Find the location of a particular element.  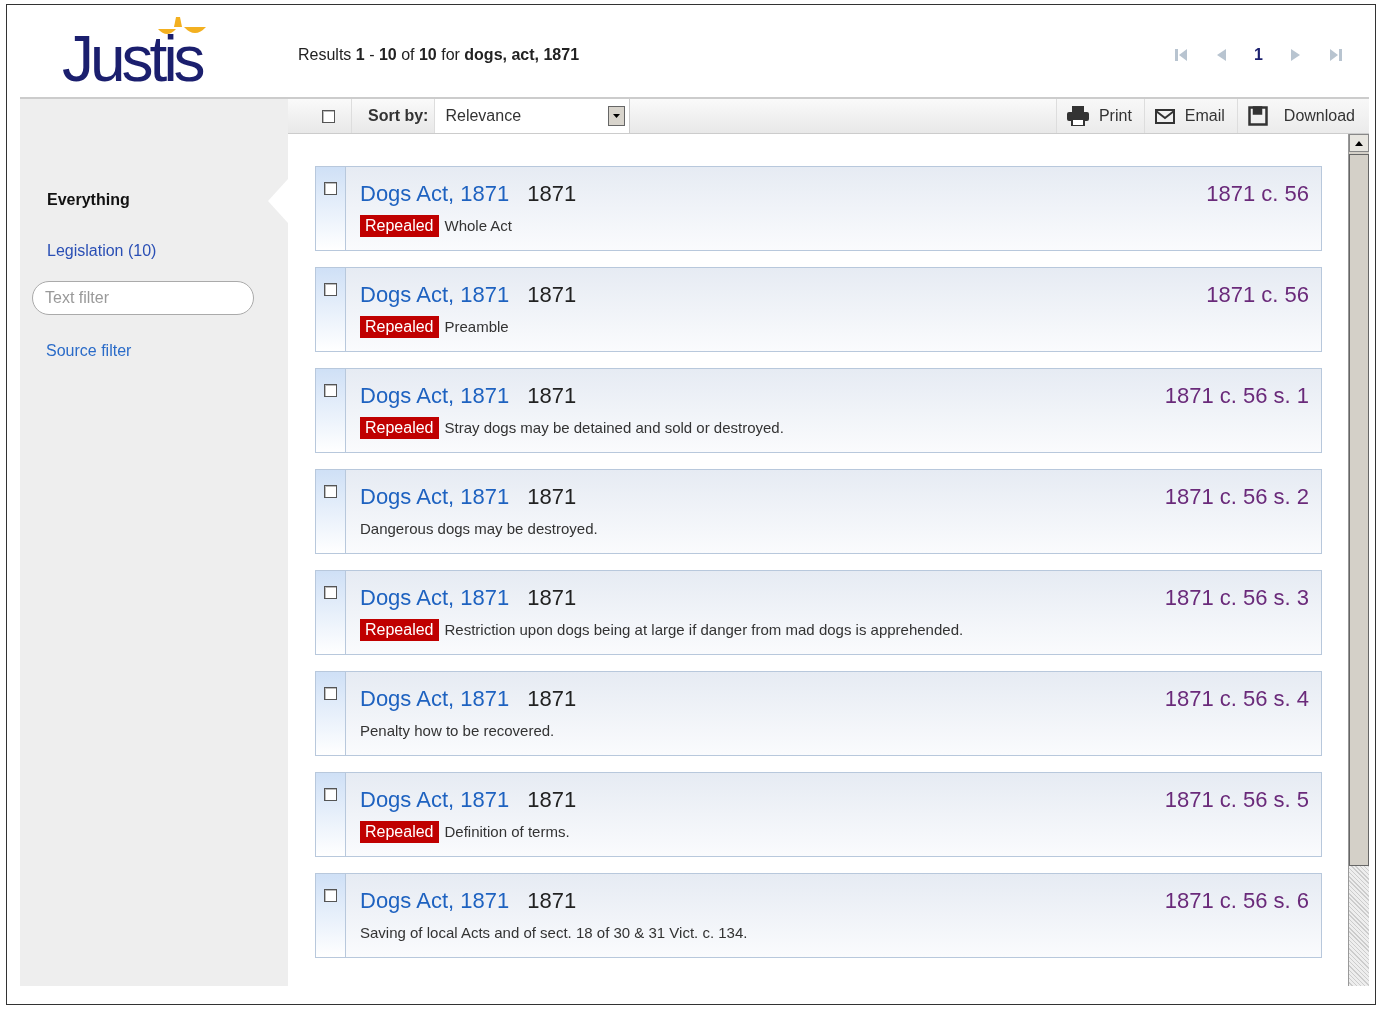

result-citation: 1871 c. 56 s. 5 is located at coordinates (1236, 800).